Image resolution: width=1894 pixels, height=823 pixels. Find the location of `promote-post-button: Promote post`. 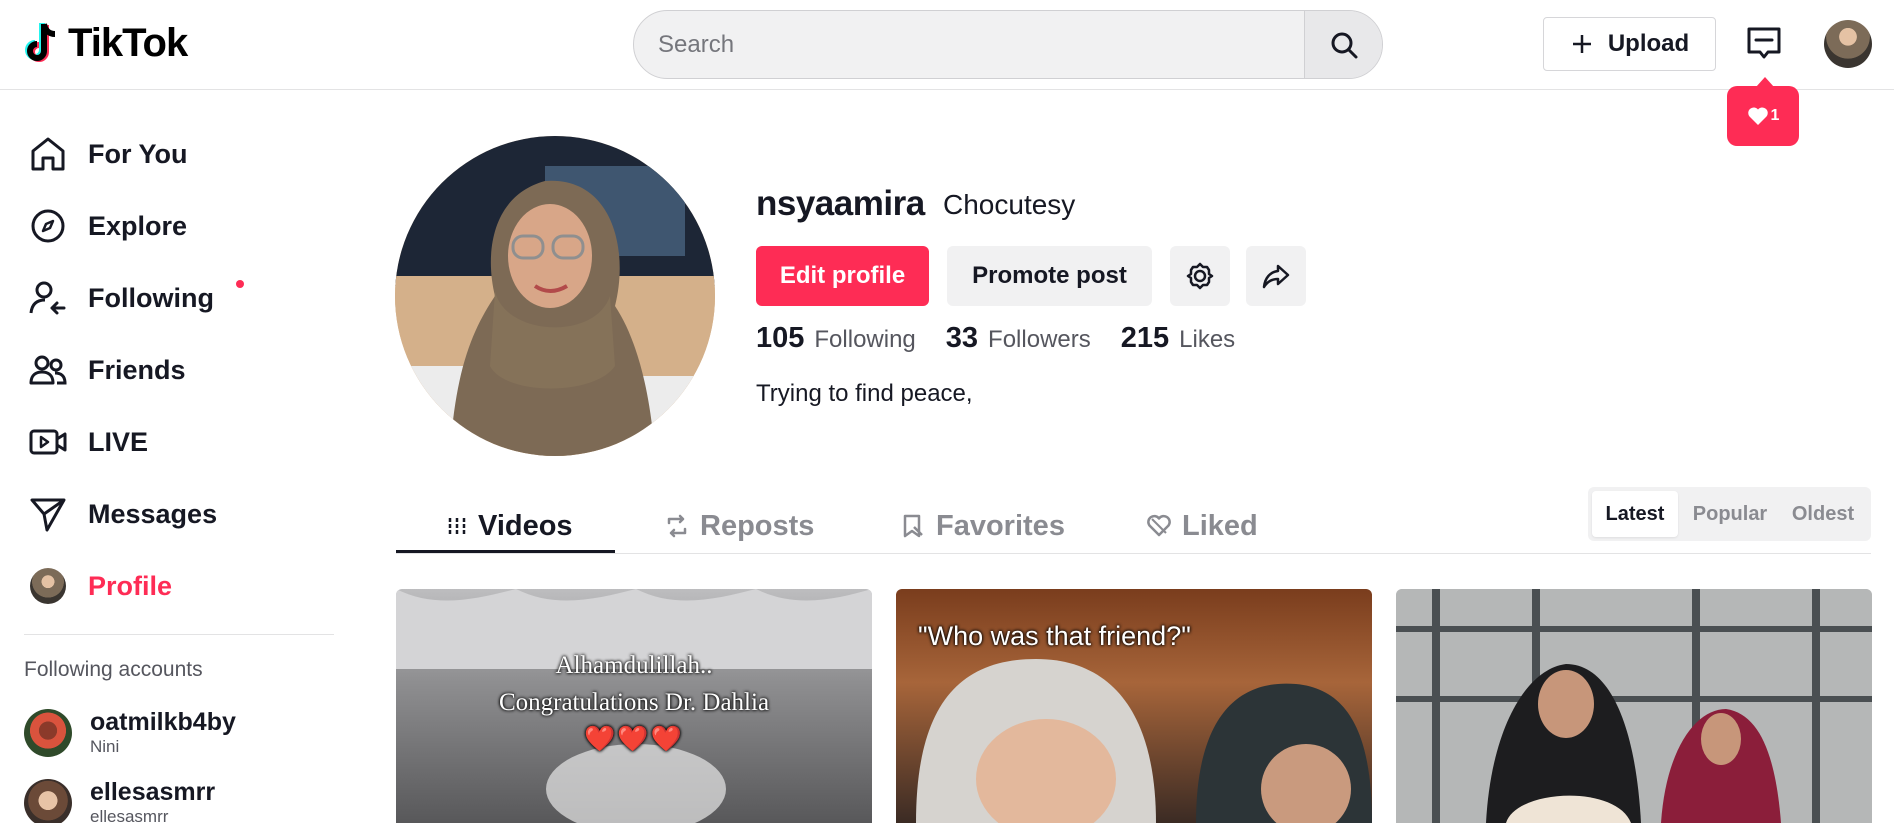

promote-post-button: Promote post is located at coordinates (1049, 276).